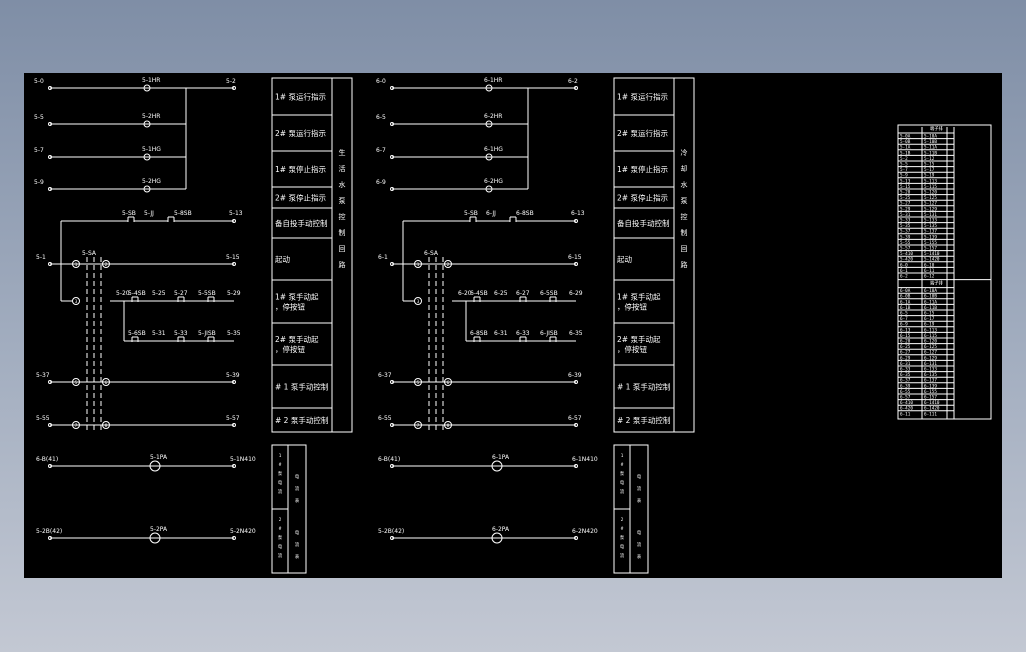 The width and height of the screenshot is (1026, 652). I want to click on wire-label-right: 5-13, so click(236, 213).